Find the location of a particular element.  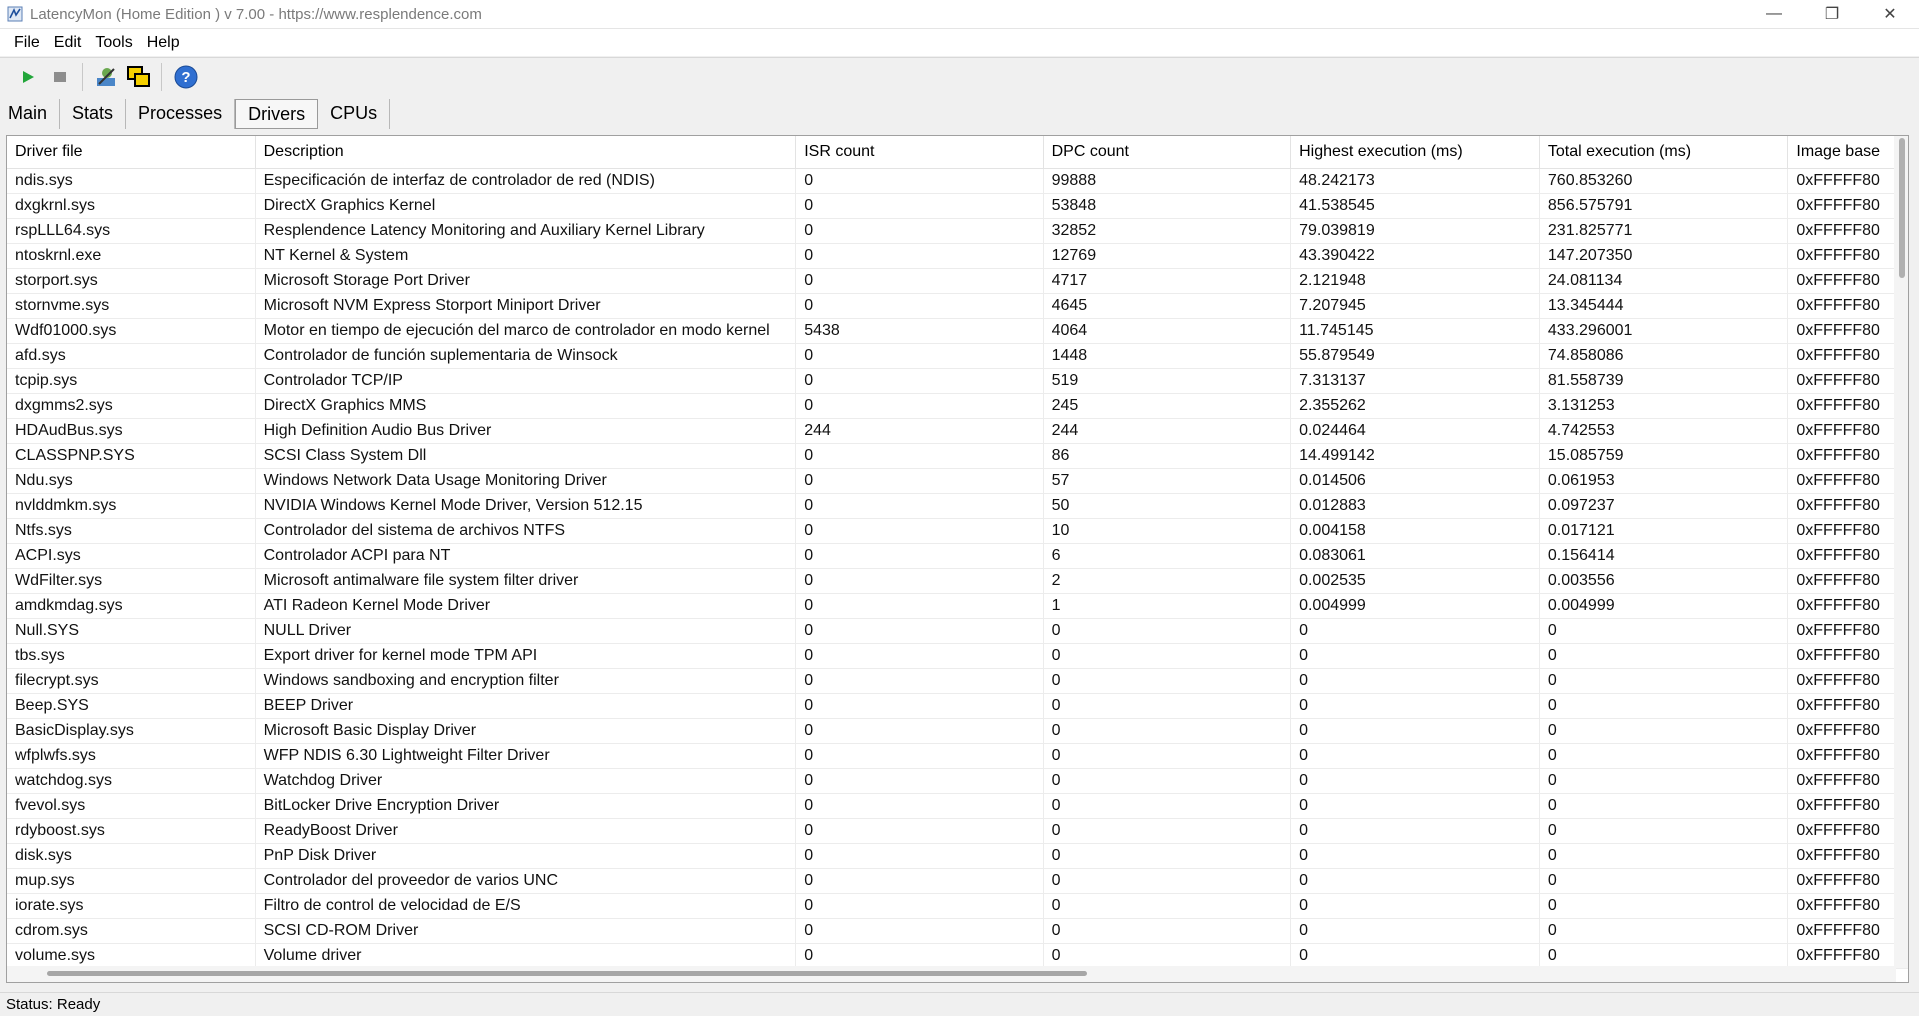

column-header: Description is located at coordinates (526, 152).